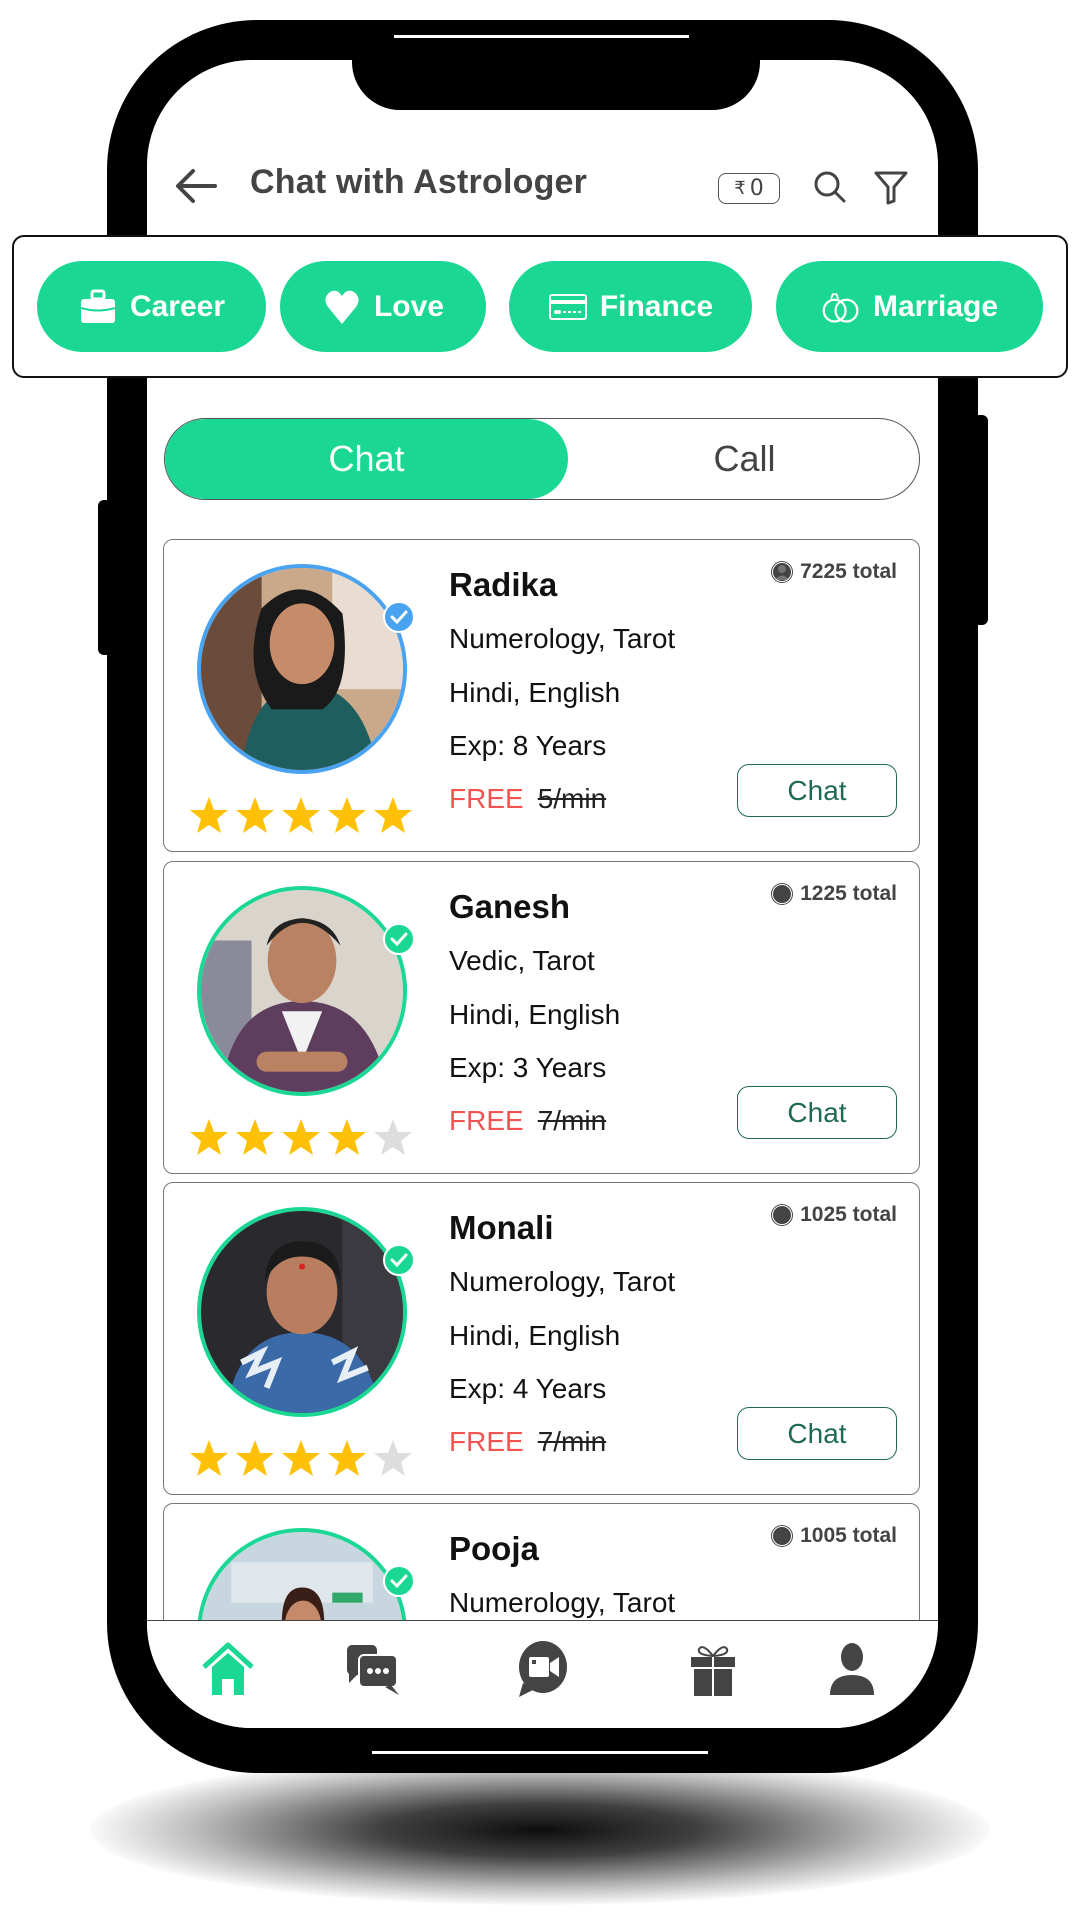 The image size is (1080, 1920). I want to click on briefcase-icon, so click(98, 306).